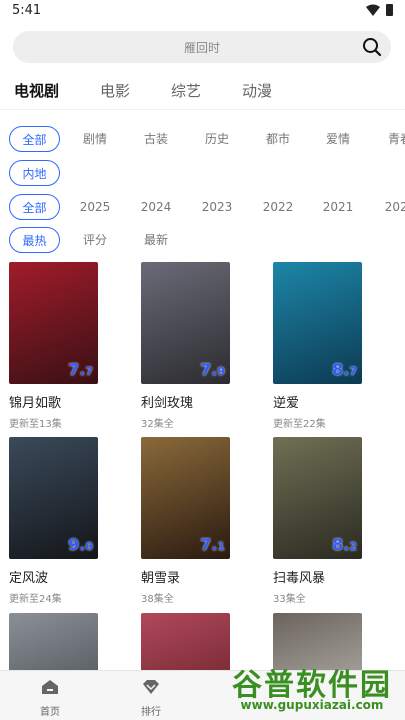  I want to click on show-title: 利剑玫瑰, so click(185, 401).